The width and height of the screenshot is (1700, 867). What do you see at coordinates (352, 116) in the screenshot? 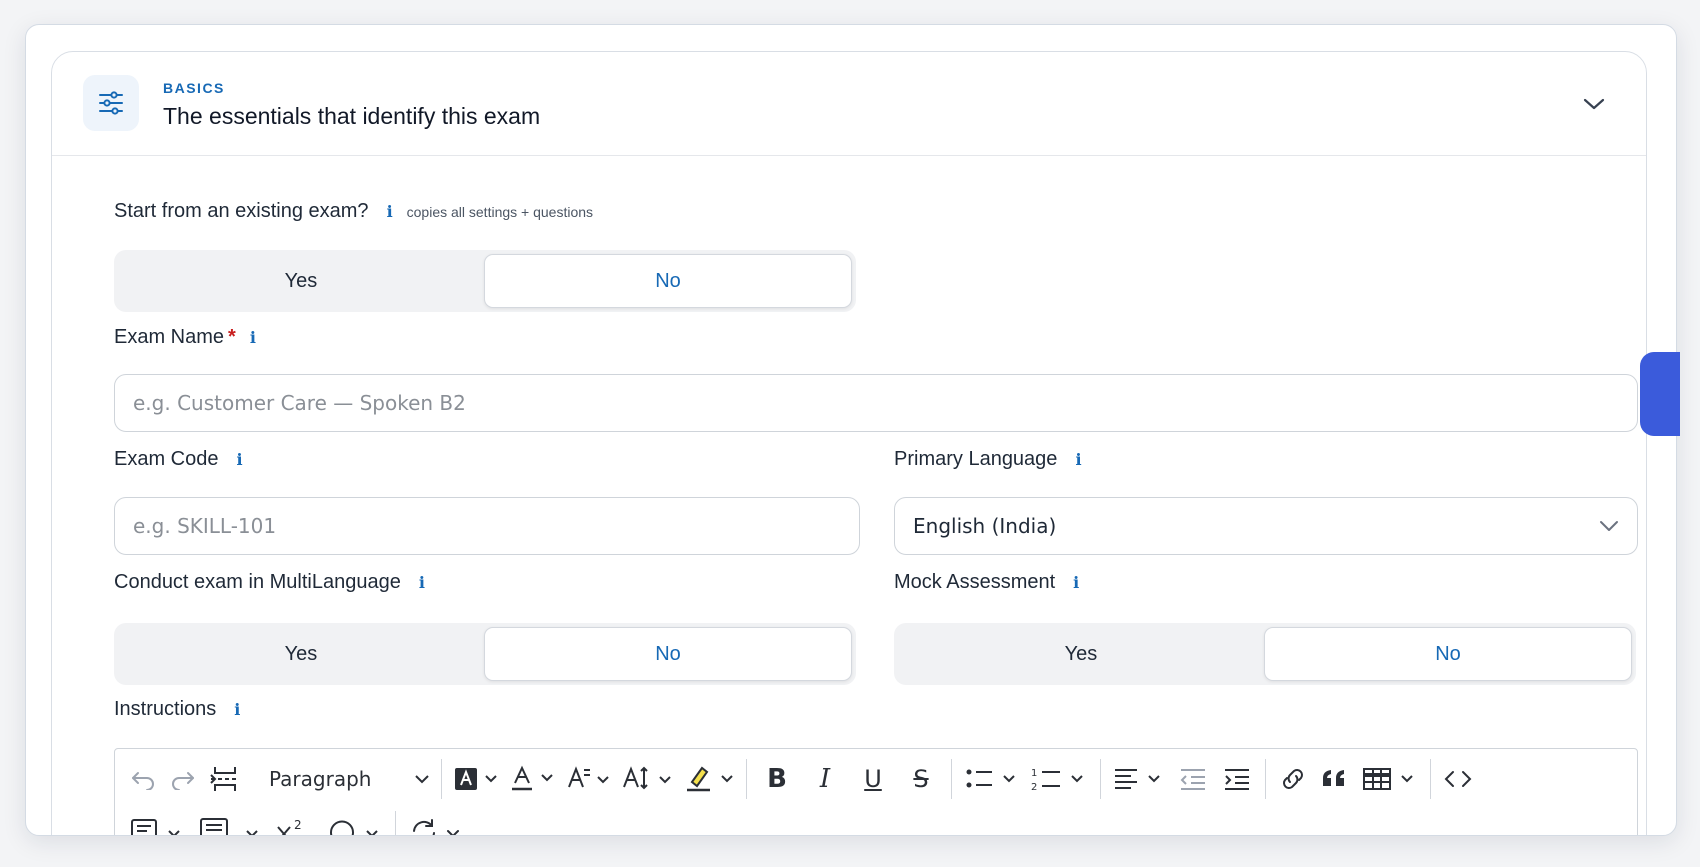
I see `section-title: The essentials that identify this exam` at bounding box center [352, 116].